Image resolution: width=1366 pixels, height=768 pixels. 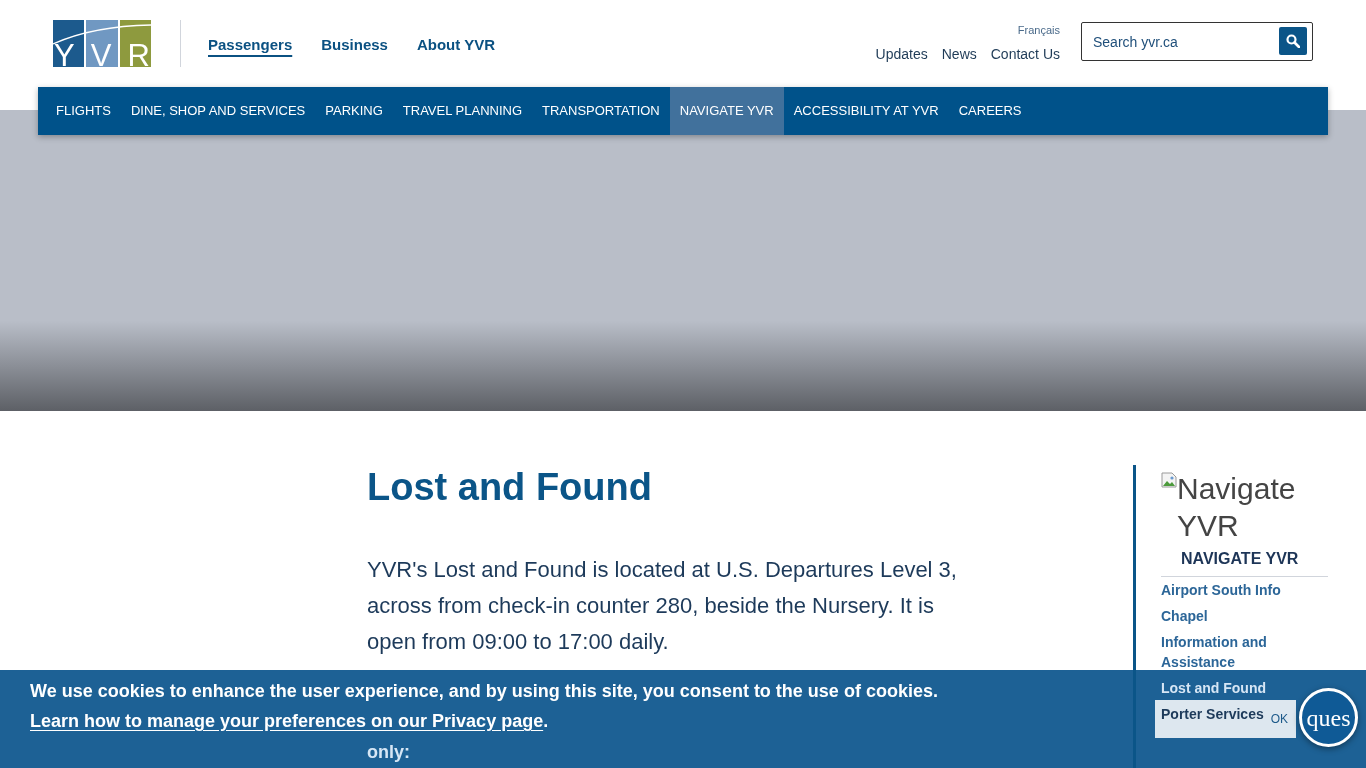 What do you see at coordinates (1240, 559) in the screenshot?
I see `sidebar-heading: NAVIGATE YVR` at bounding box center [1240, 559].